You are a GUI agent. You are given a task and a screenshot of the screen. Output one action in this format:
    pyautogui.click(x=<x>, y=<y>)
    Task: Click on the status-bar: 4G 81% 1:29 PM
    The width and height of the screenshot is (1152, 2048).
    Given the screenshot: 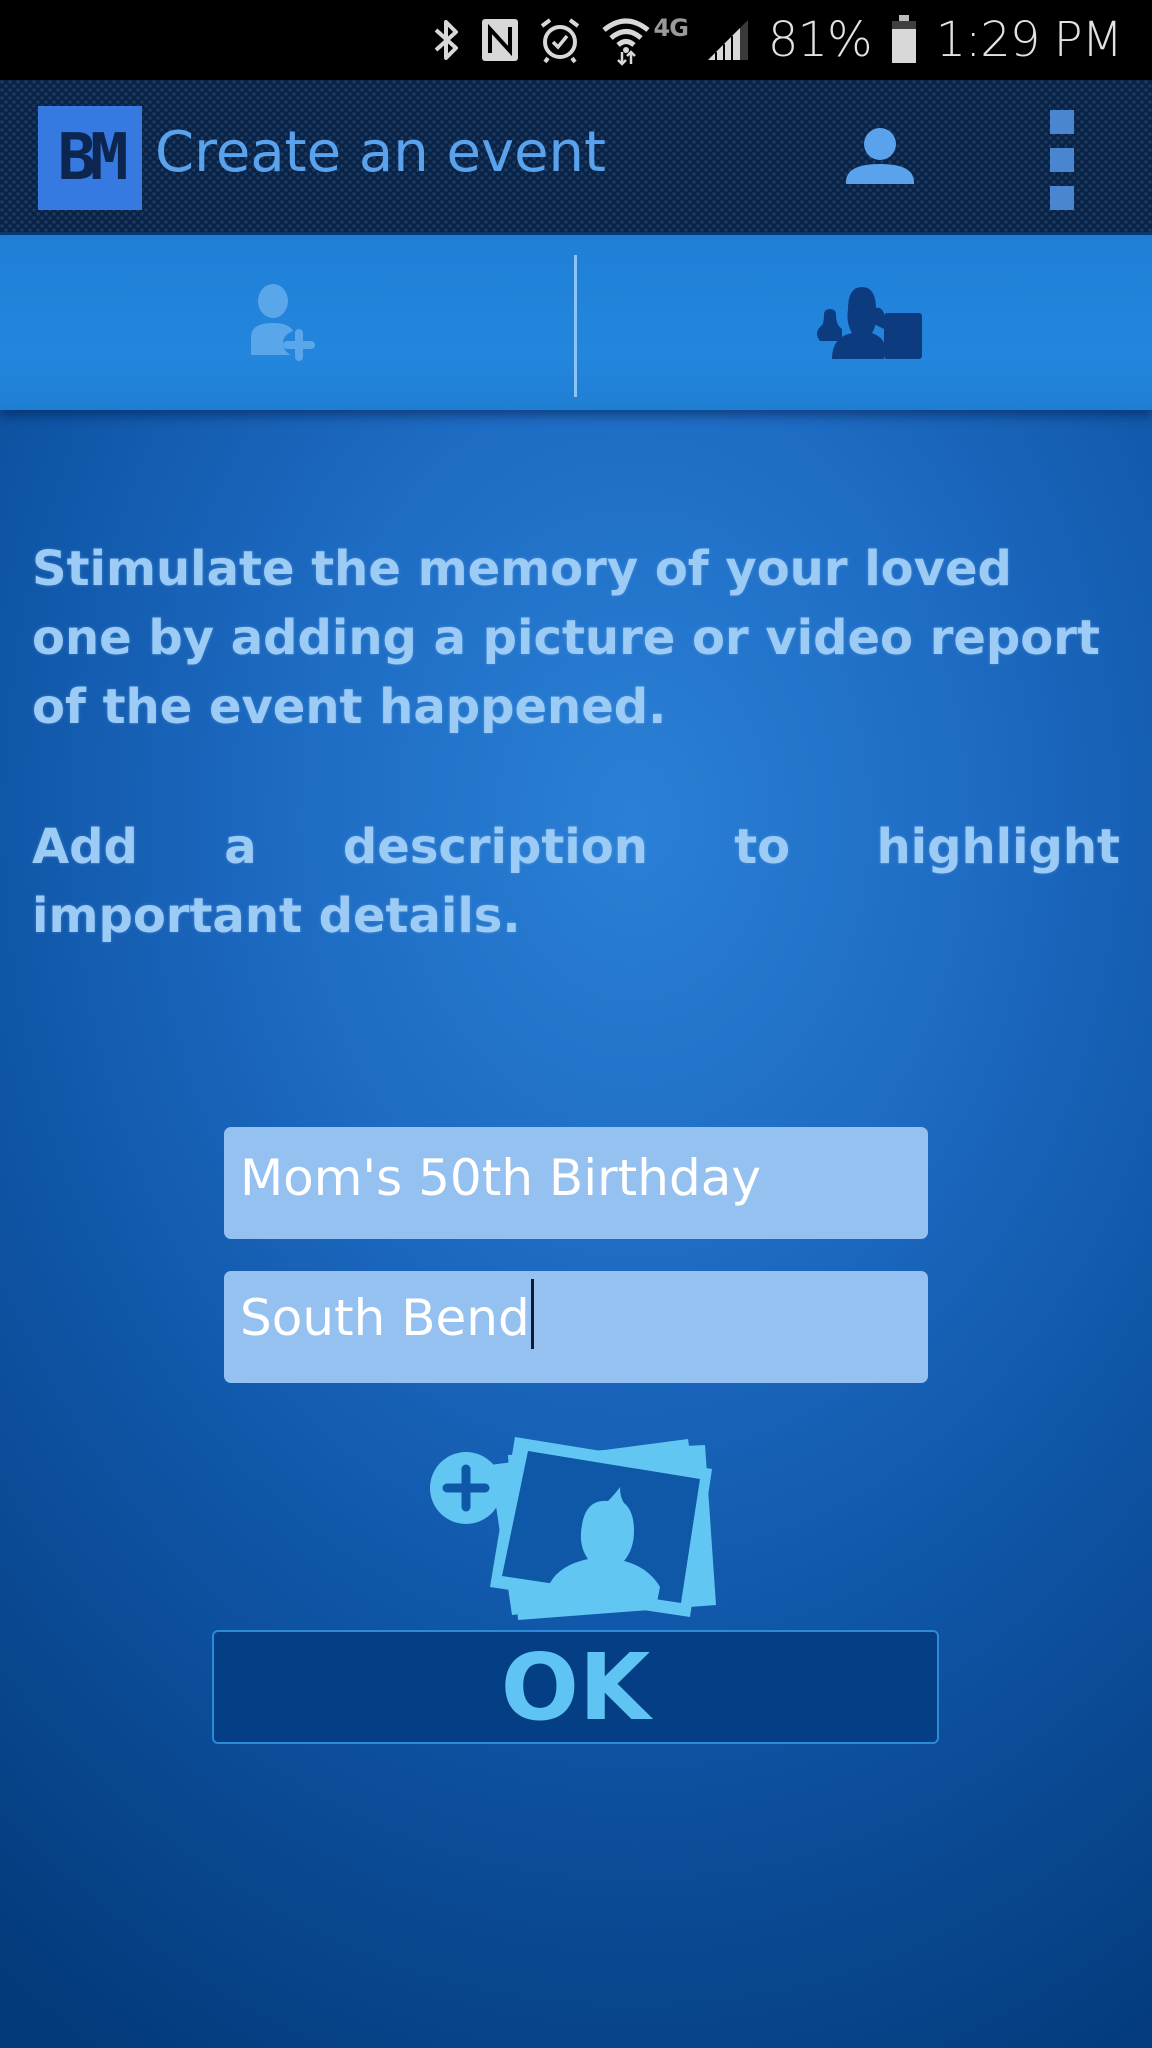 What is the action you would take?
    pyautogui.click(x=576, y=40)
    